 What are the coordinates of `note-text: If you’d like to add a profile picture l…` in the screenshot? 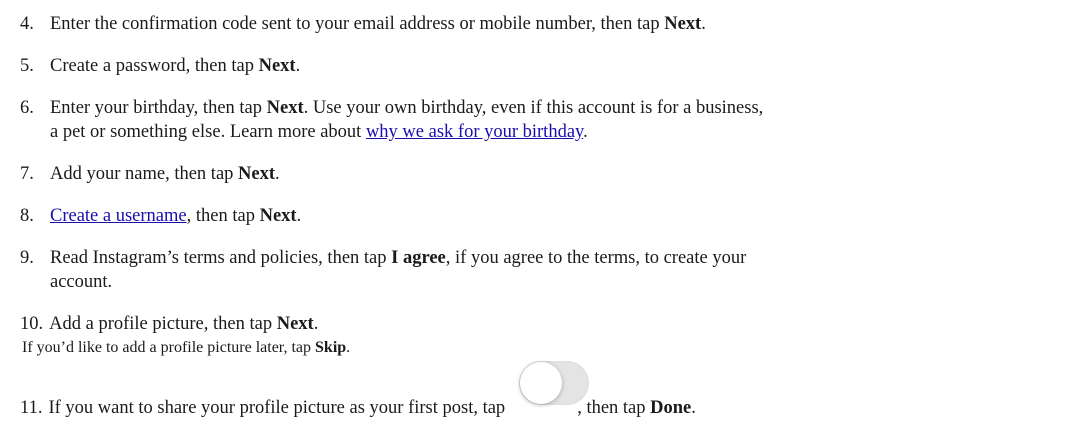 It's located at (169, 347).